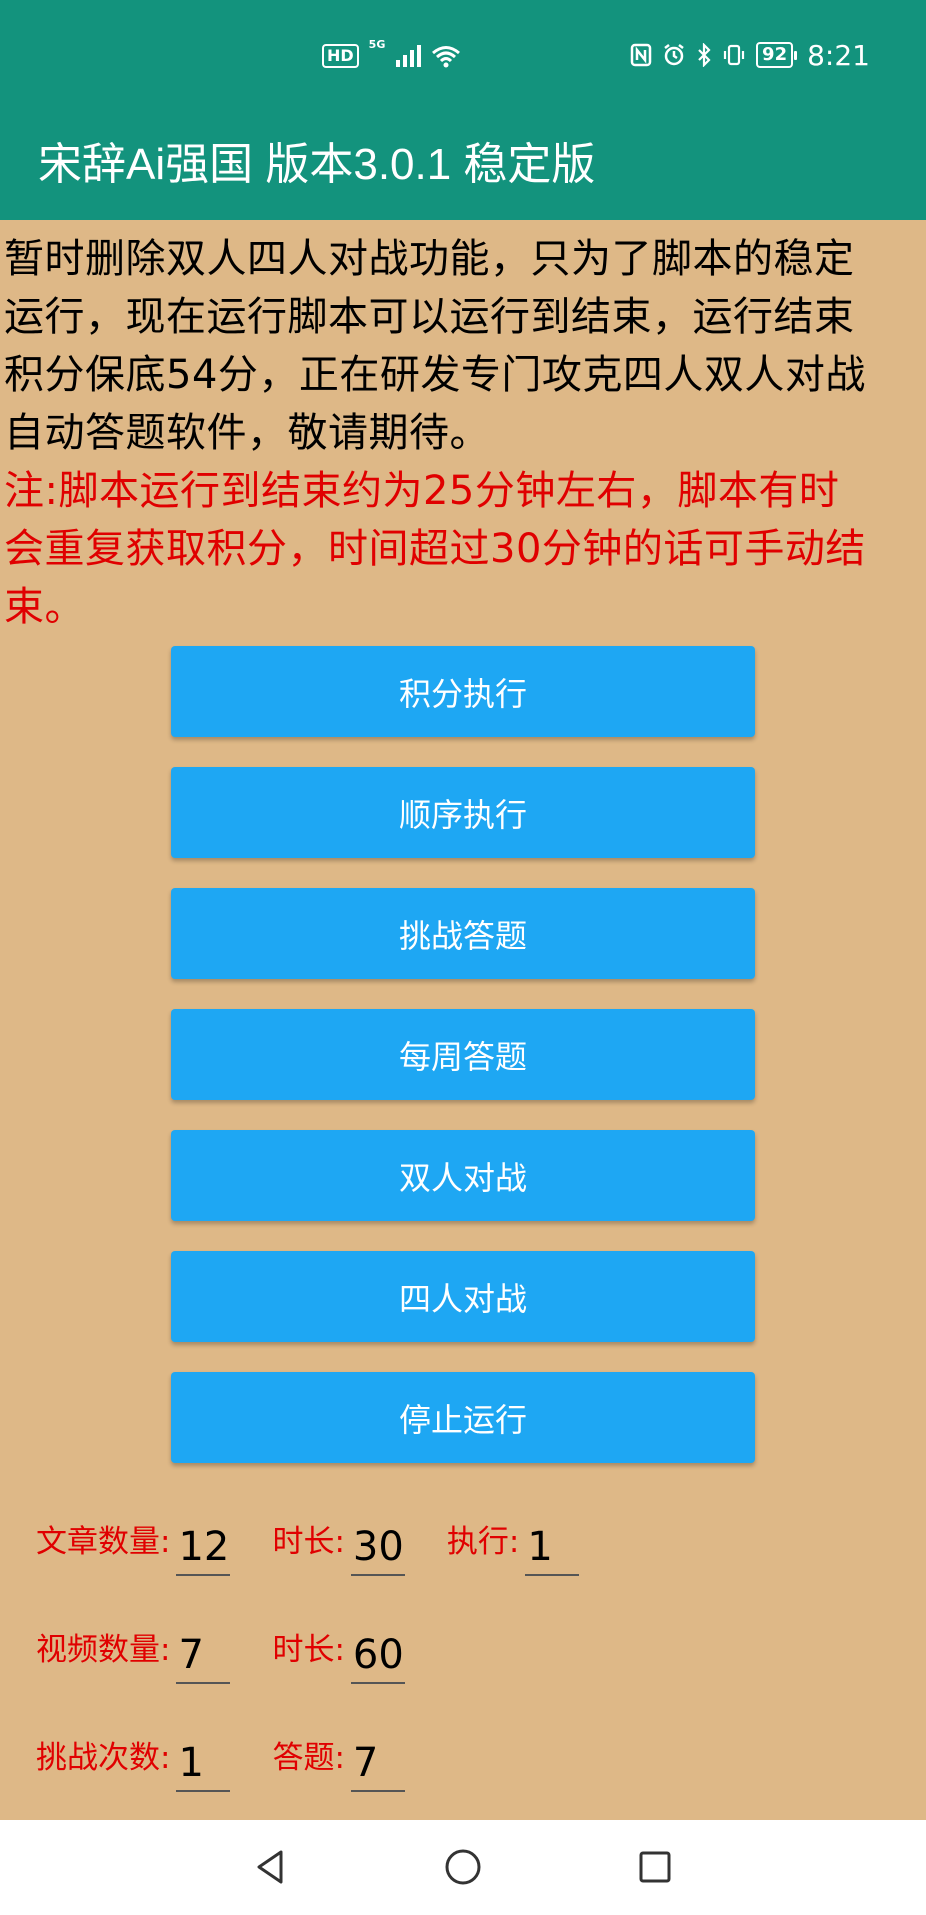 The width and height of the screenshot is (926, 1915). Describe the element at coordinates (308, 1542) in the screenshot. I see `article-duration-label: 时长:` at that location.